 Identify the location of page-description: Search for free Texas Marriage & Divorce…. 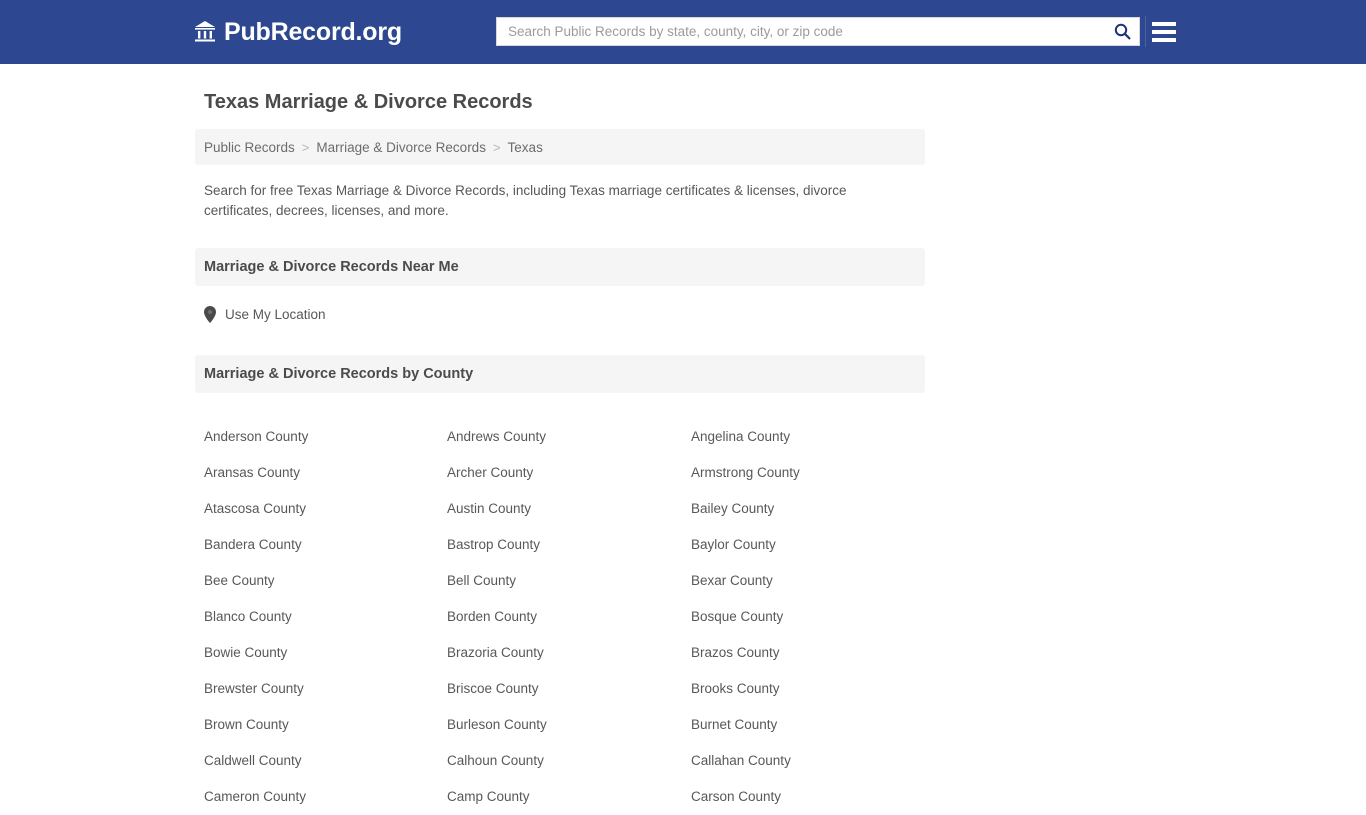
(525, 200).